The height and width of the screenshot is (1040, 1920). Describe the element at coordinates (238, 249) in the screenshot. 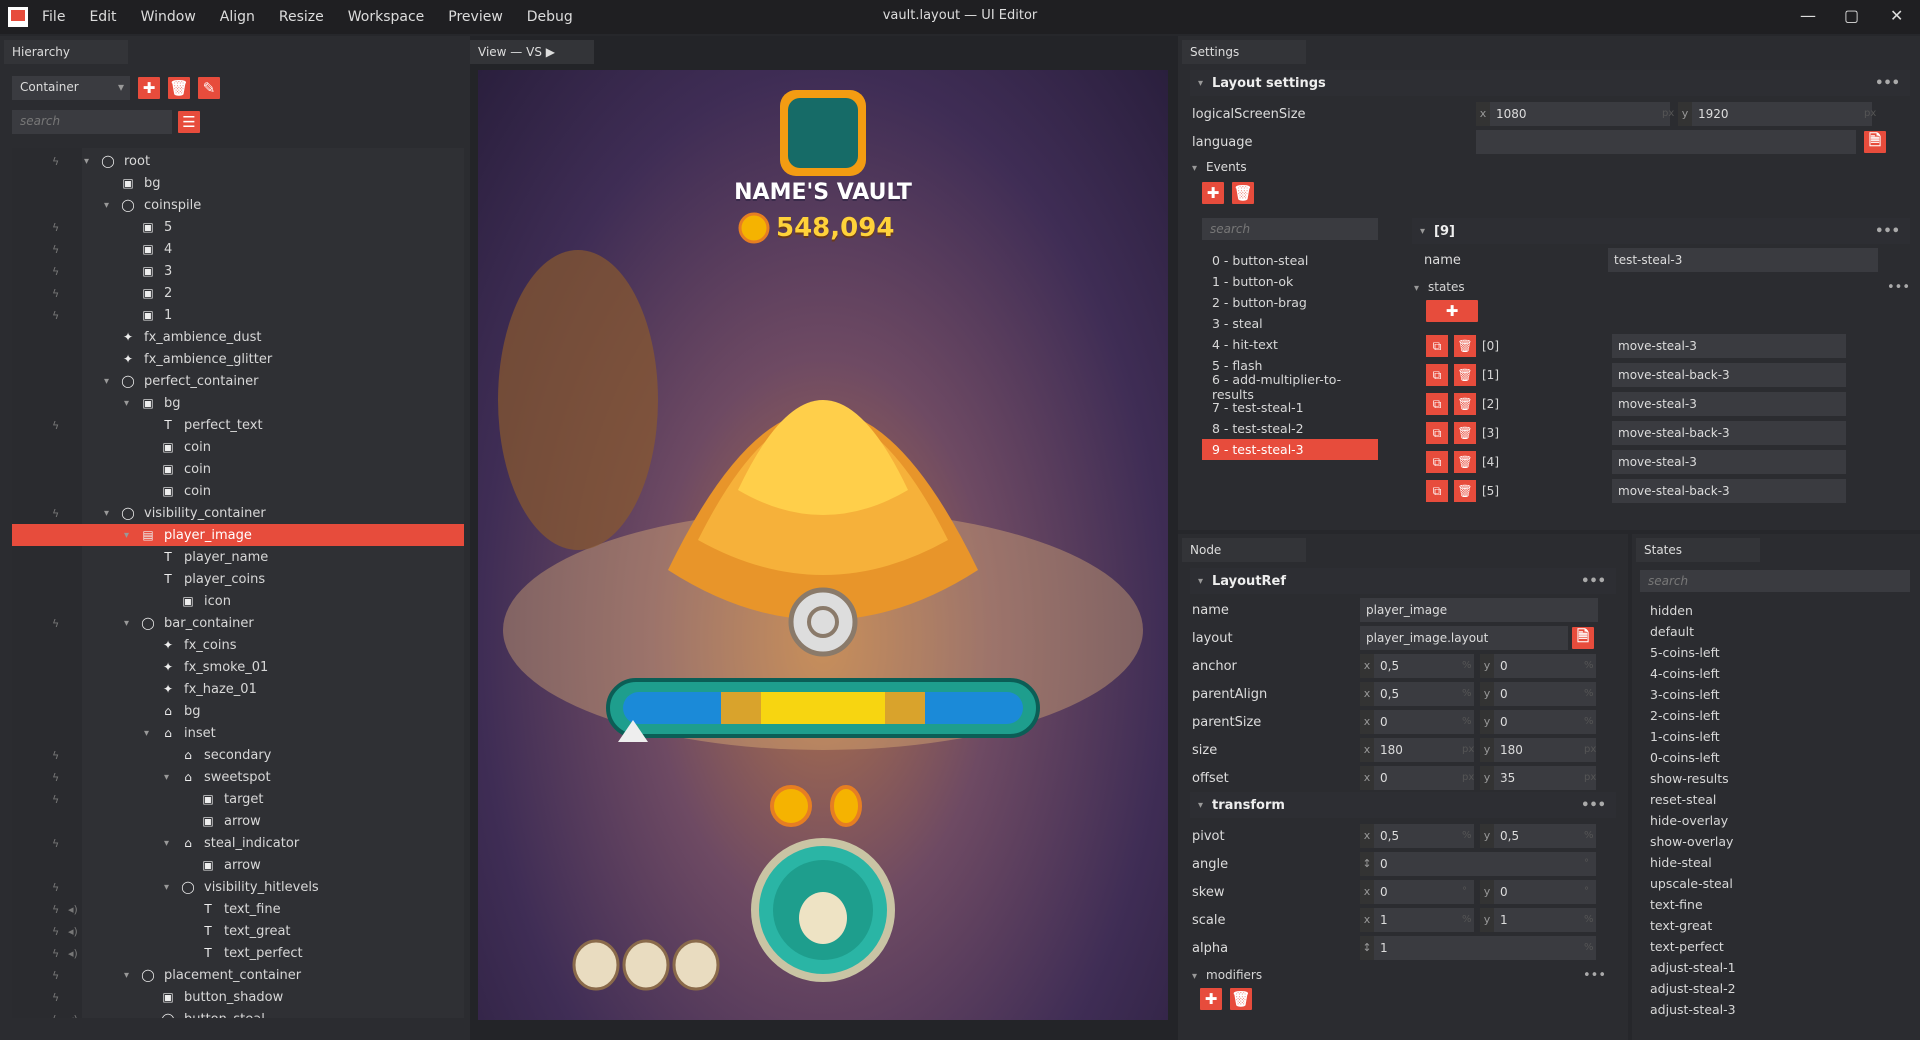

I see `tree-row: ϟ ▣ 4` at that location.